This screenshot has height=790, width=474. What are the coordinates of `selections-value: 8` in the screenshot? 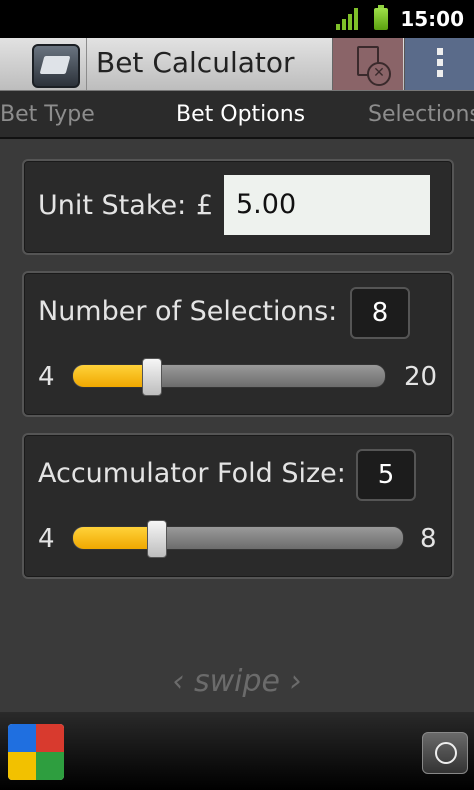 It's located at (380, 313).